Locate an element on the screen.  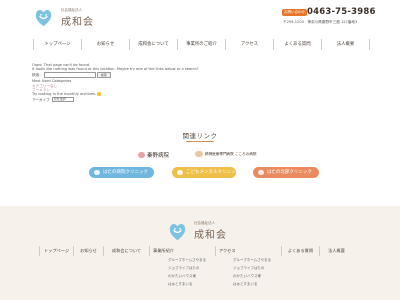
archive-hint: Try looking in the monthly archives. is located at coordinates (115, 94).